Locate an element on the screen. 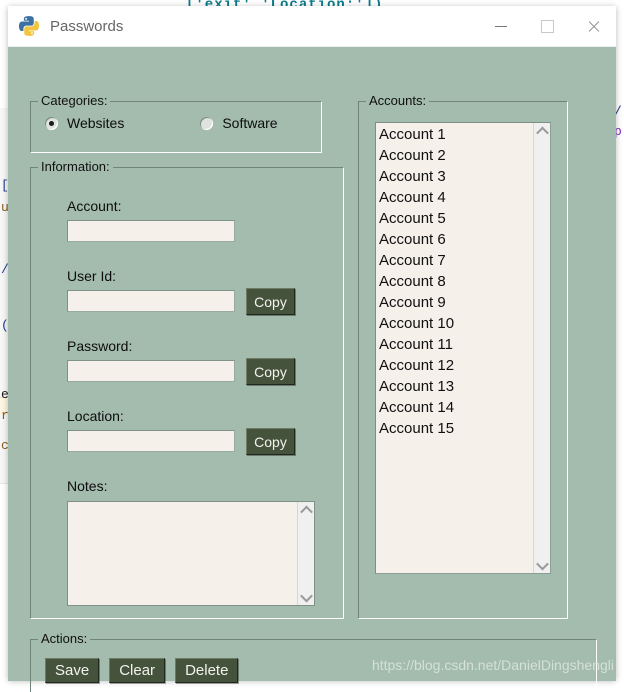 Image resolution: width=624 pixels, height=692 pixels. list-item: Account 8 is located at coordinates (454, 281).